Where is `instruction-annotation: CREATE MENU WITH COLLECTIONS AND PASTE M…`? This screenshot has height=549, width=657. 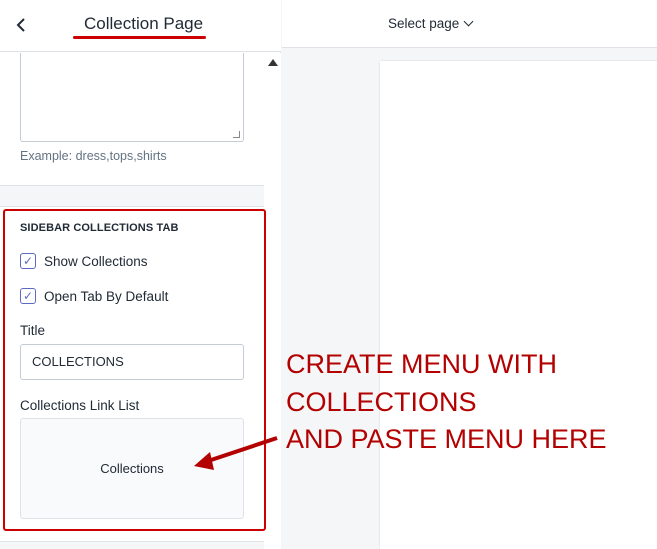
instruction-annotation: CREATE MENU WITH COLLECTIONS AND PASTE M… is located at coordinates (446, 402).